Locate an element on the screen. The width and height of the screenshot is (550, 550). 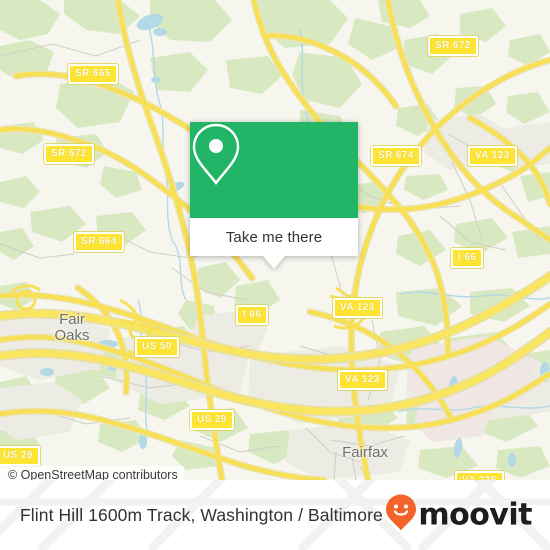
place-label-fairfax: Fairfax is located at coordinates (365, 452).